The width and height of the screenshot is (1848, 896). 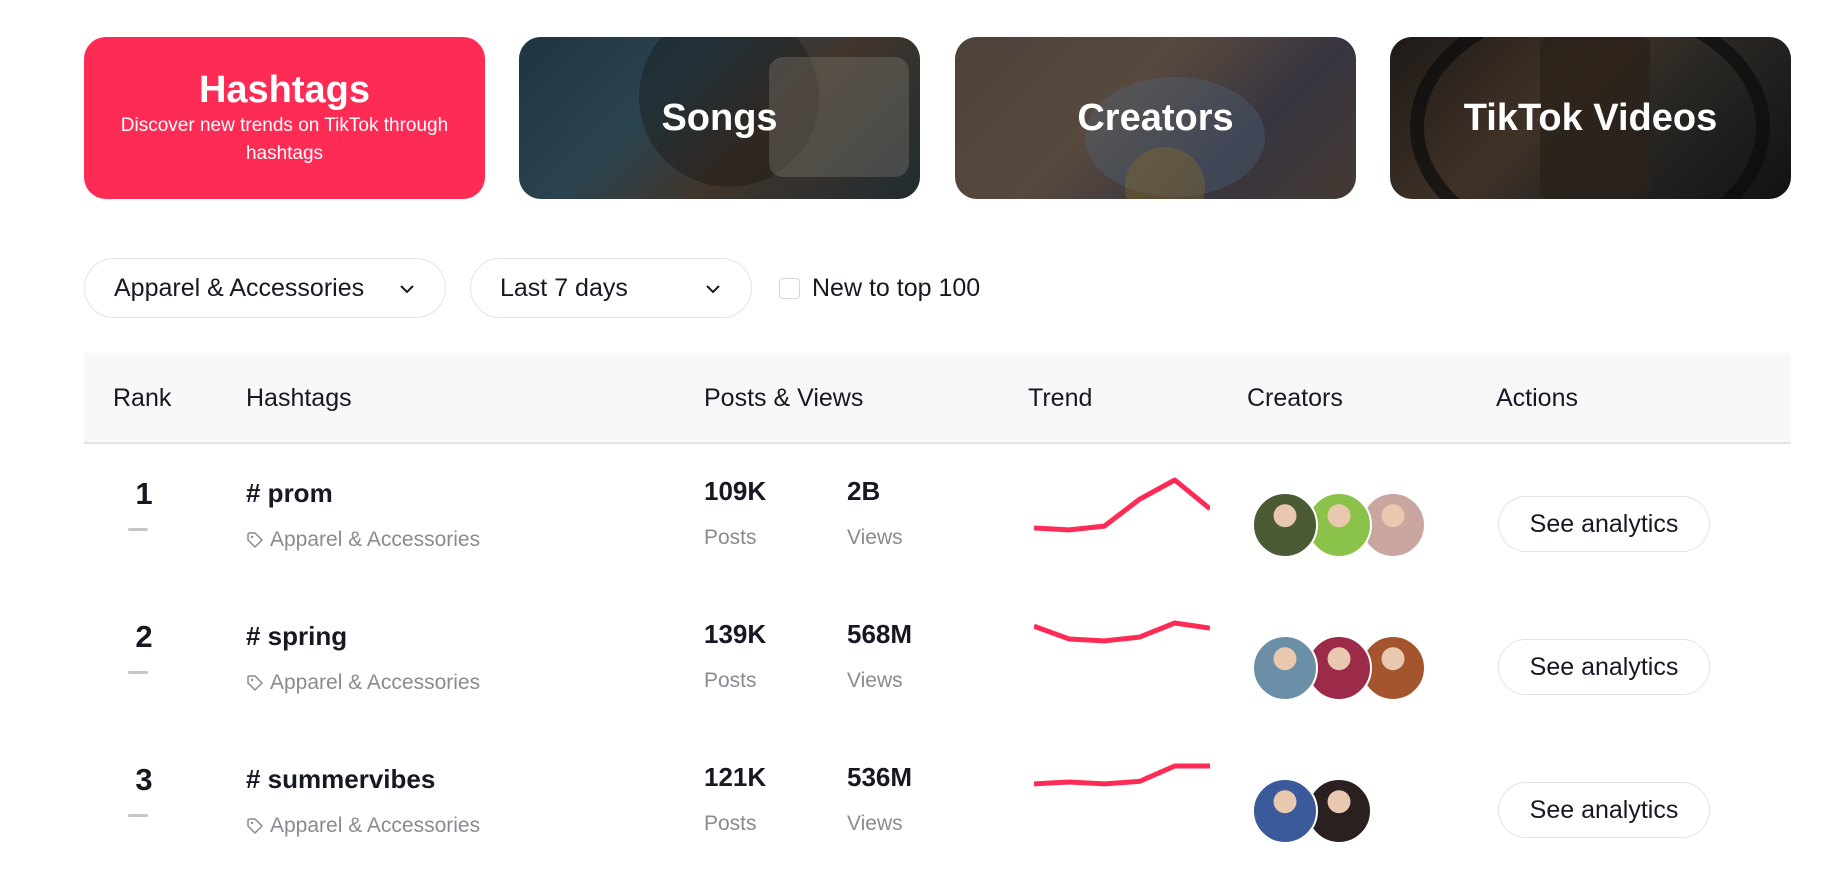 I want to click on posts-count: 121K, so click(x=735, y=777).